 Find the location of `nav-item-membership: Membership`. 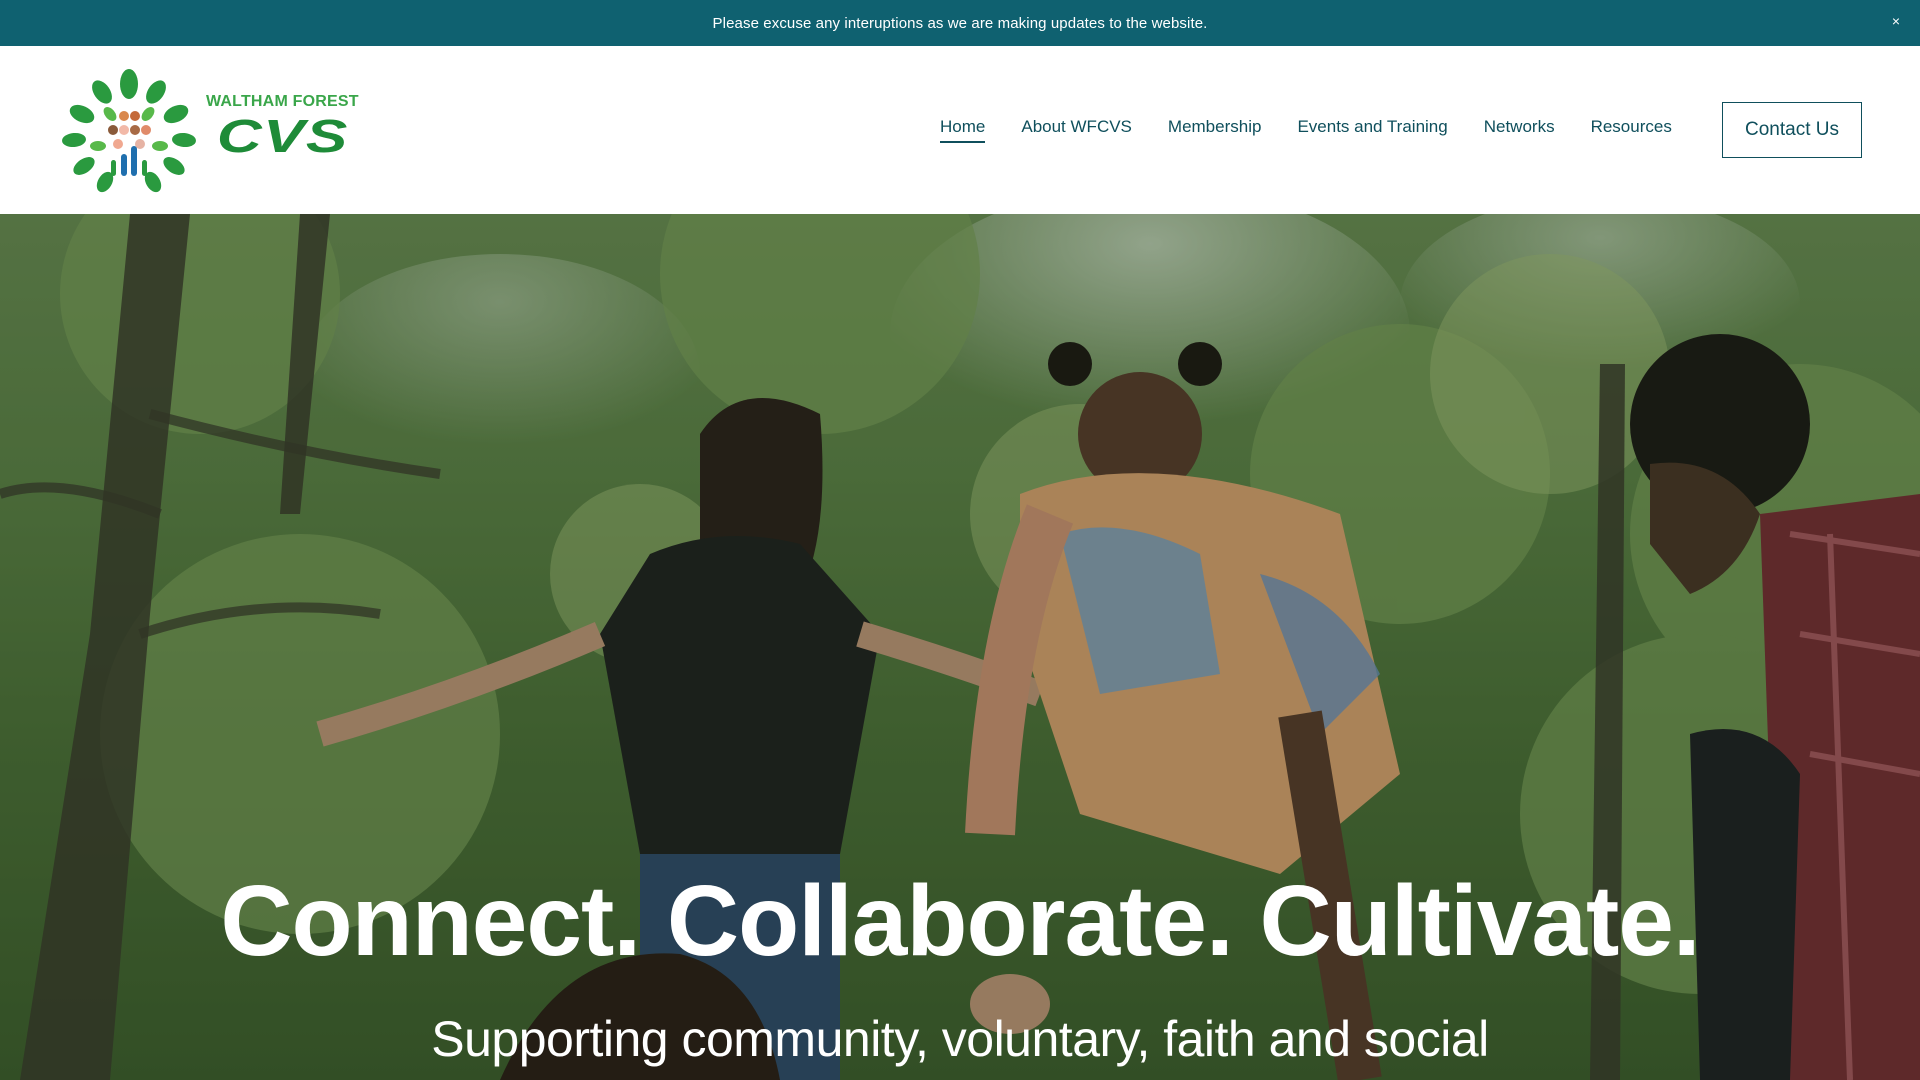

nav-item-membership: Membership is located at coordinates (1215, 130).